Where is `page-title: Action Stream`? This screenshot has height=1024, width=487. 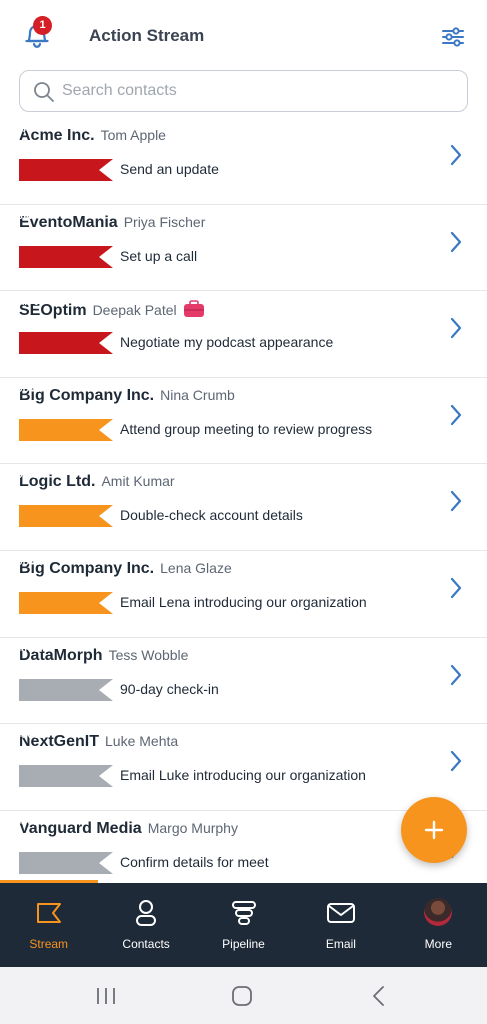 page-title: Action Stream is located at coordinates (147, 35).